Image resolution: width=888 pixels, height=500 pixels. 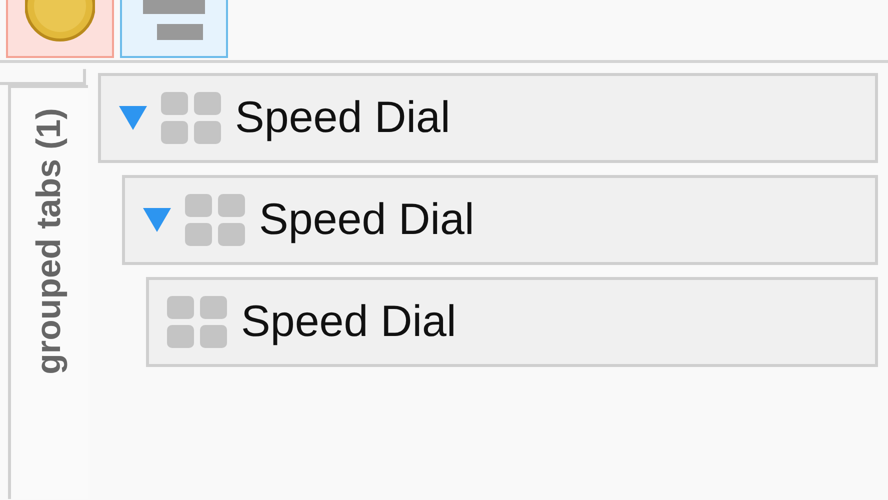 What do you see at coordinates (60, 21) in the screenshot?
I see `coin-icon` at bounding box center [60, 21].